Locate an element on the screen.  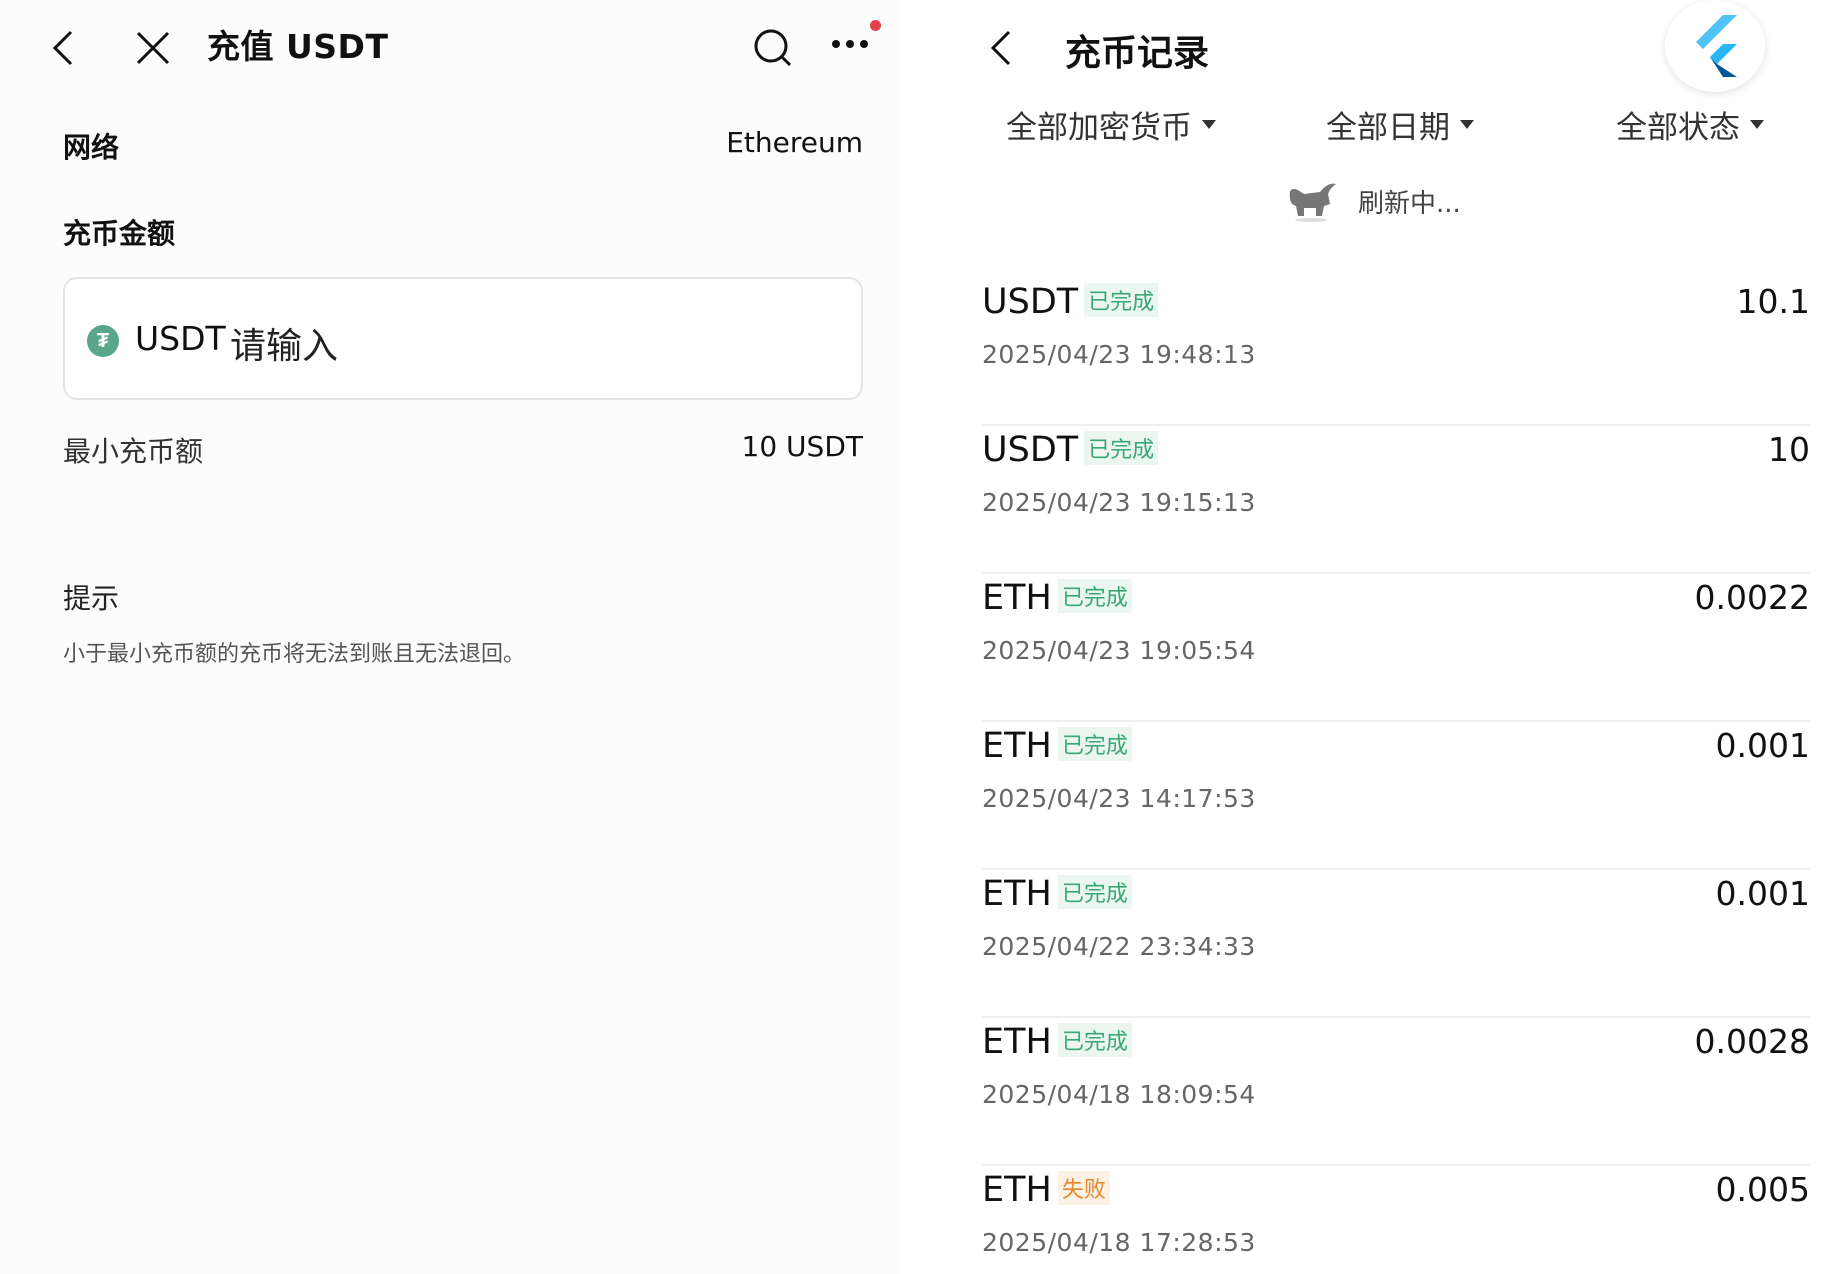
record-time: 2025/04/23 19:15:13 is located at coordinates (1119, 502).